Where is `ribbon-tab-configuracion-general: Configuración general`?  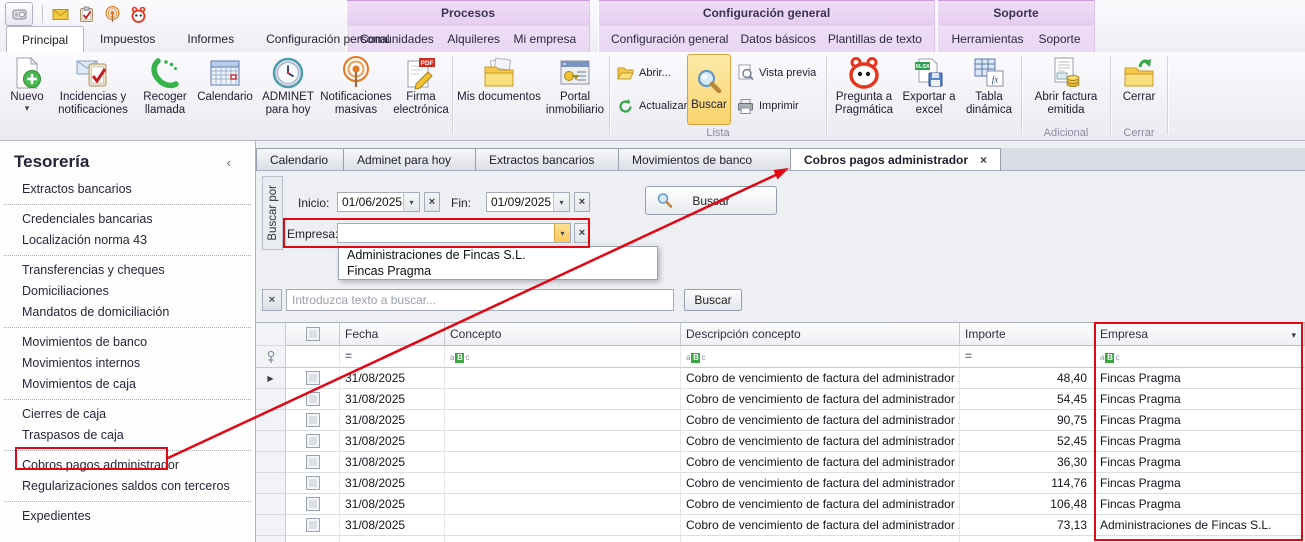
ribbon-tab-configuracion-general: Configuración general is located at coordinates (669, 39).